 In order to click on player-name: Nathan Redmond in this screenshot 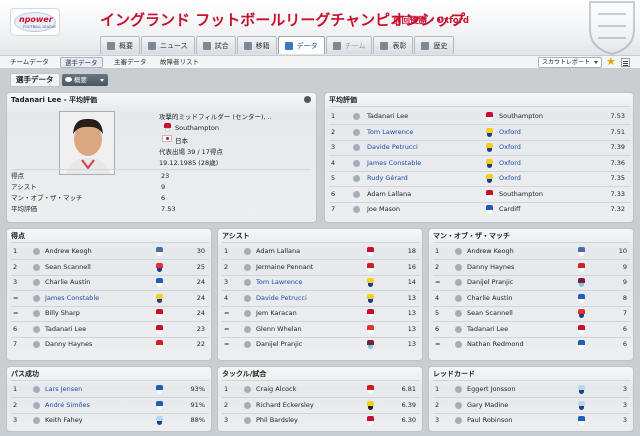, I will do `click(495, 344)`.